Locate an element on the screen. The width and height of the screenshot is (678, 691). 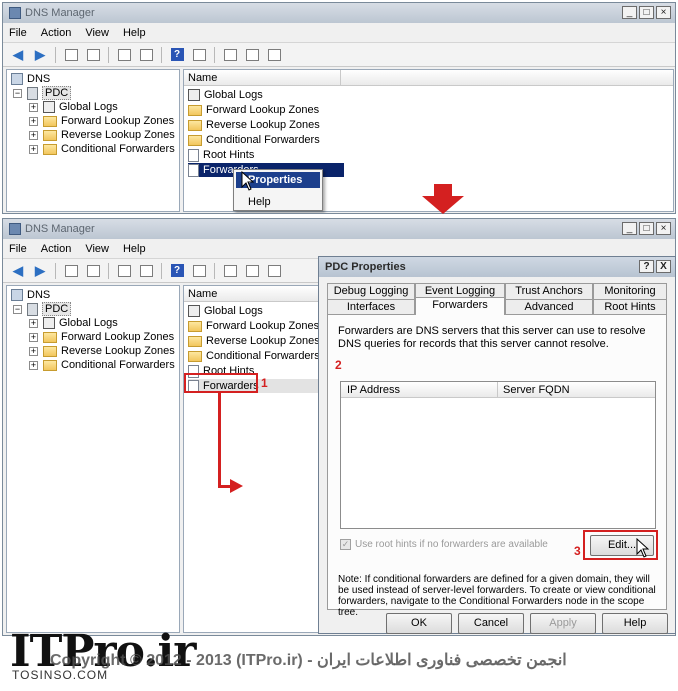
list-item-root-hints: Root Hints is located at coordinates (221, 155).